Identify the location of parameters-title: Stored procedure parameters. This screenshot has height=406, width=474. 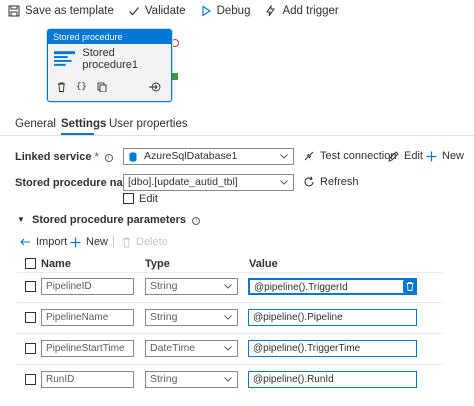
(109, 220).